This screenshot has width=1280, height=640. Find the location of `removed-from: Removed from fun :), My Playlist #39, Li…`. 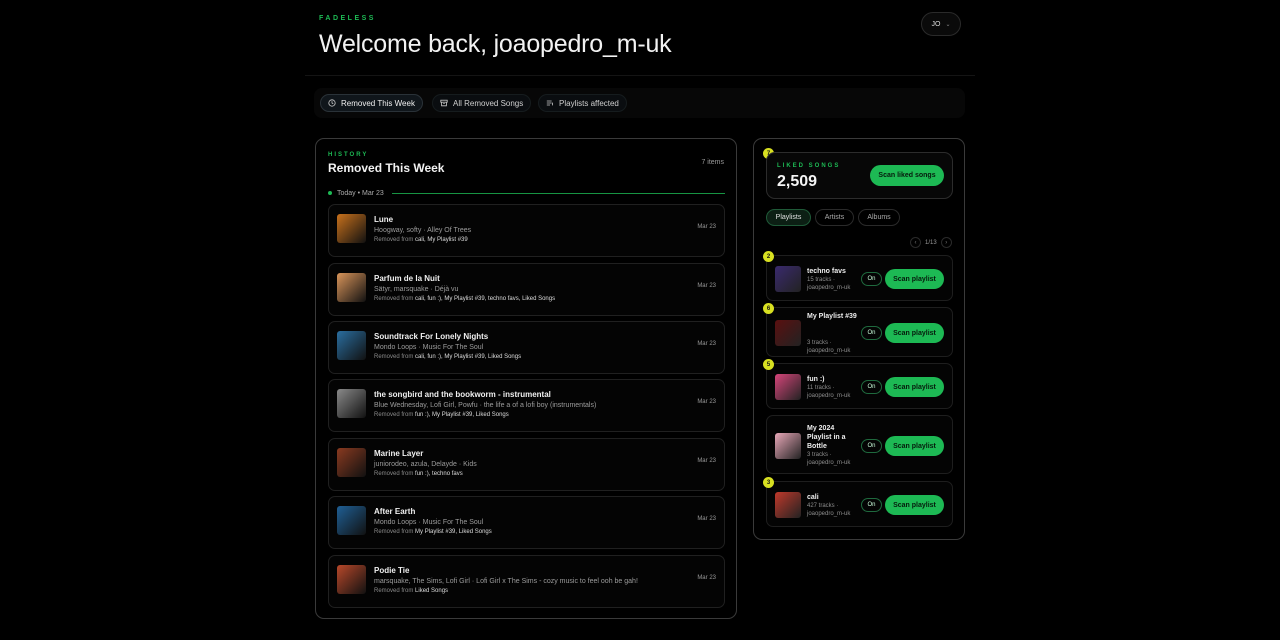

removed-from: Removed from fun :), My Playlist #39, Li… is located at coordinates (441, 415).